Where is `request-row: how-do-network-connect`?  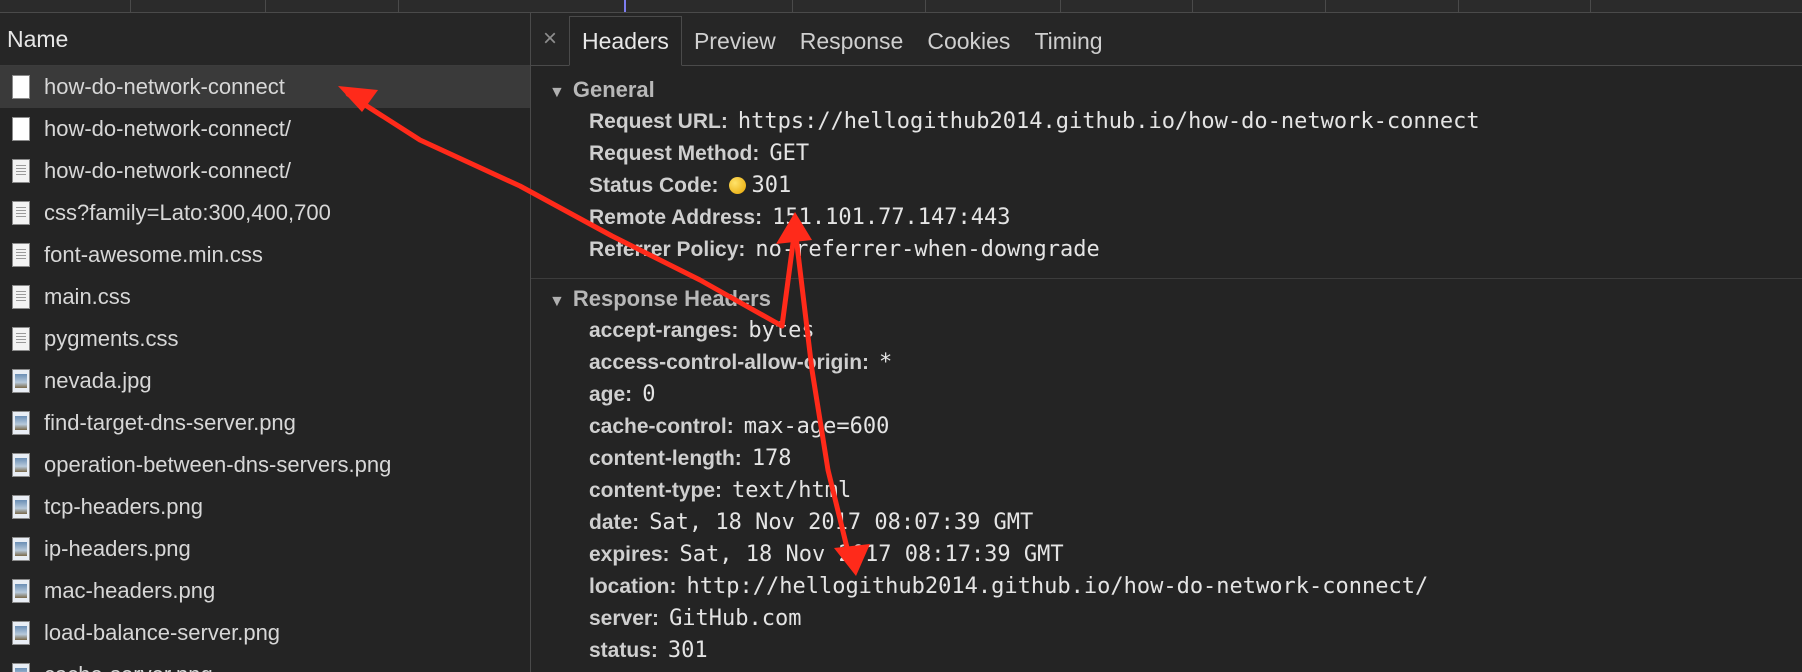
request-row: how-do-network-connect is located at coordinates (265, 87).